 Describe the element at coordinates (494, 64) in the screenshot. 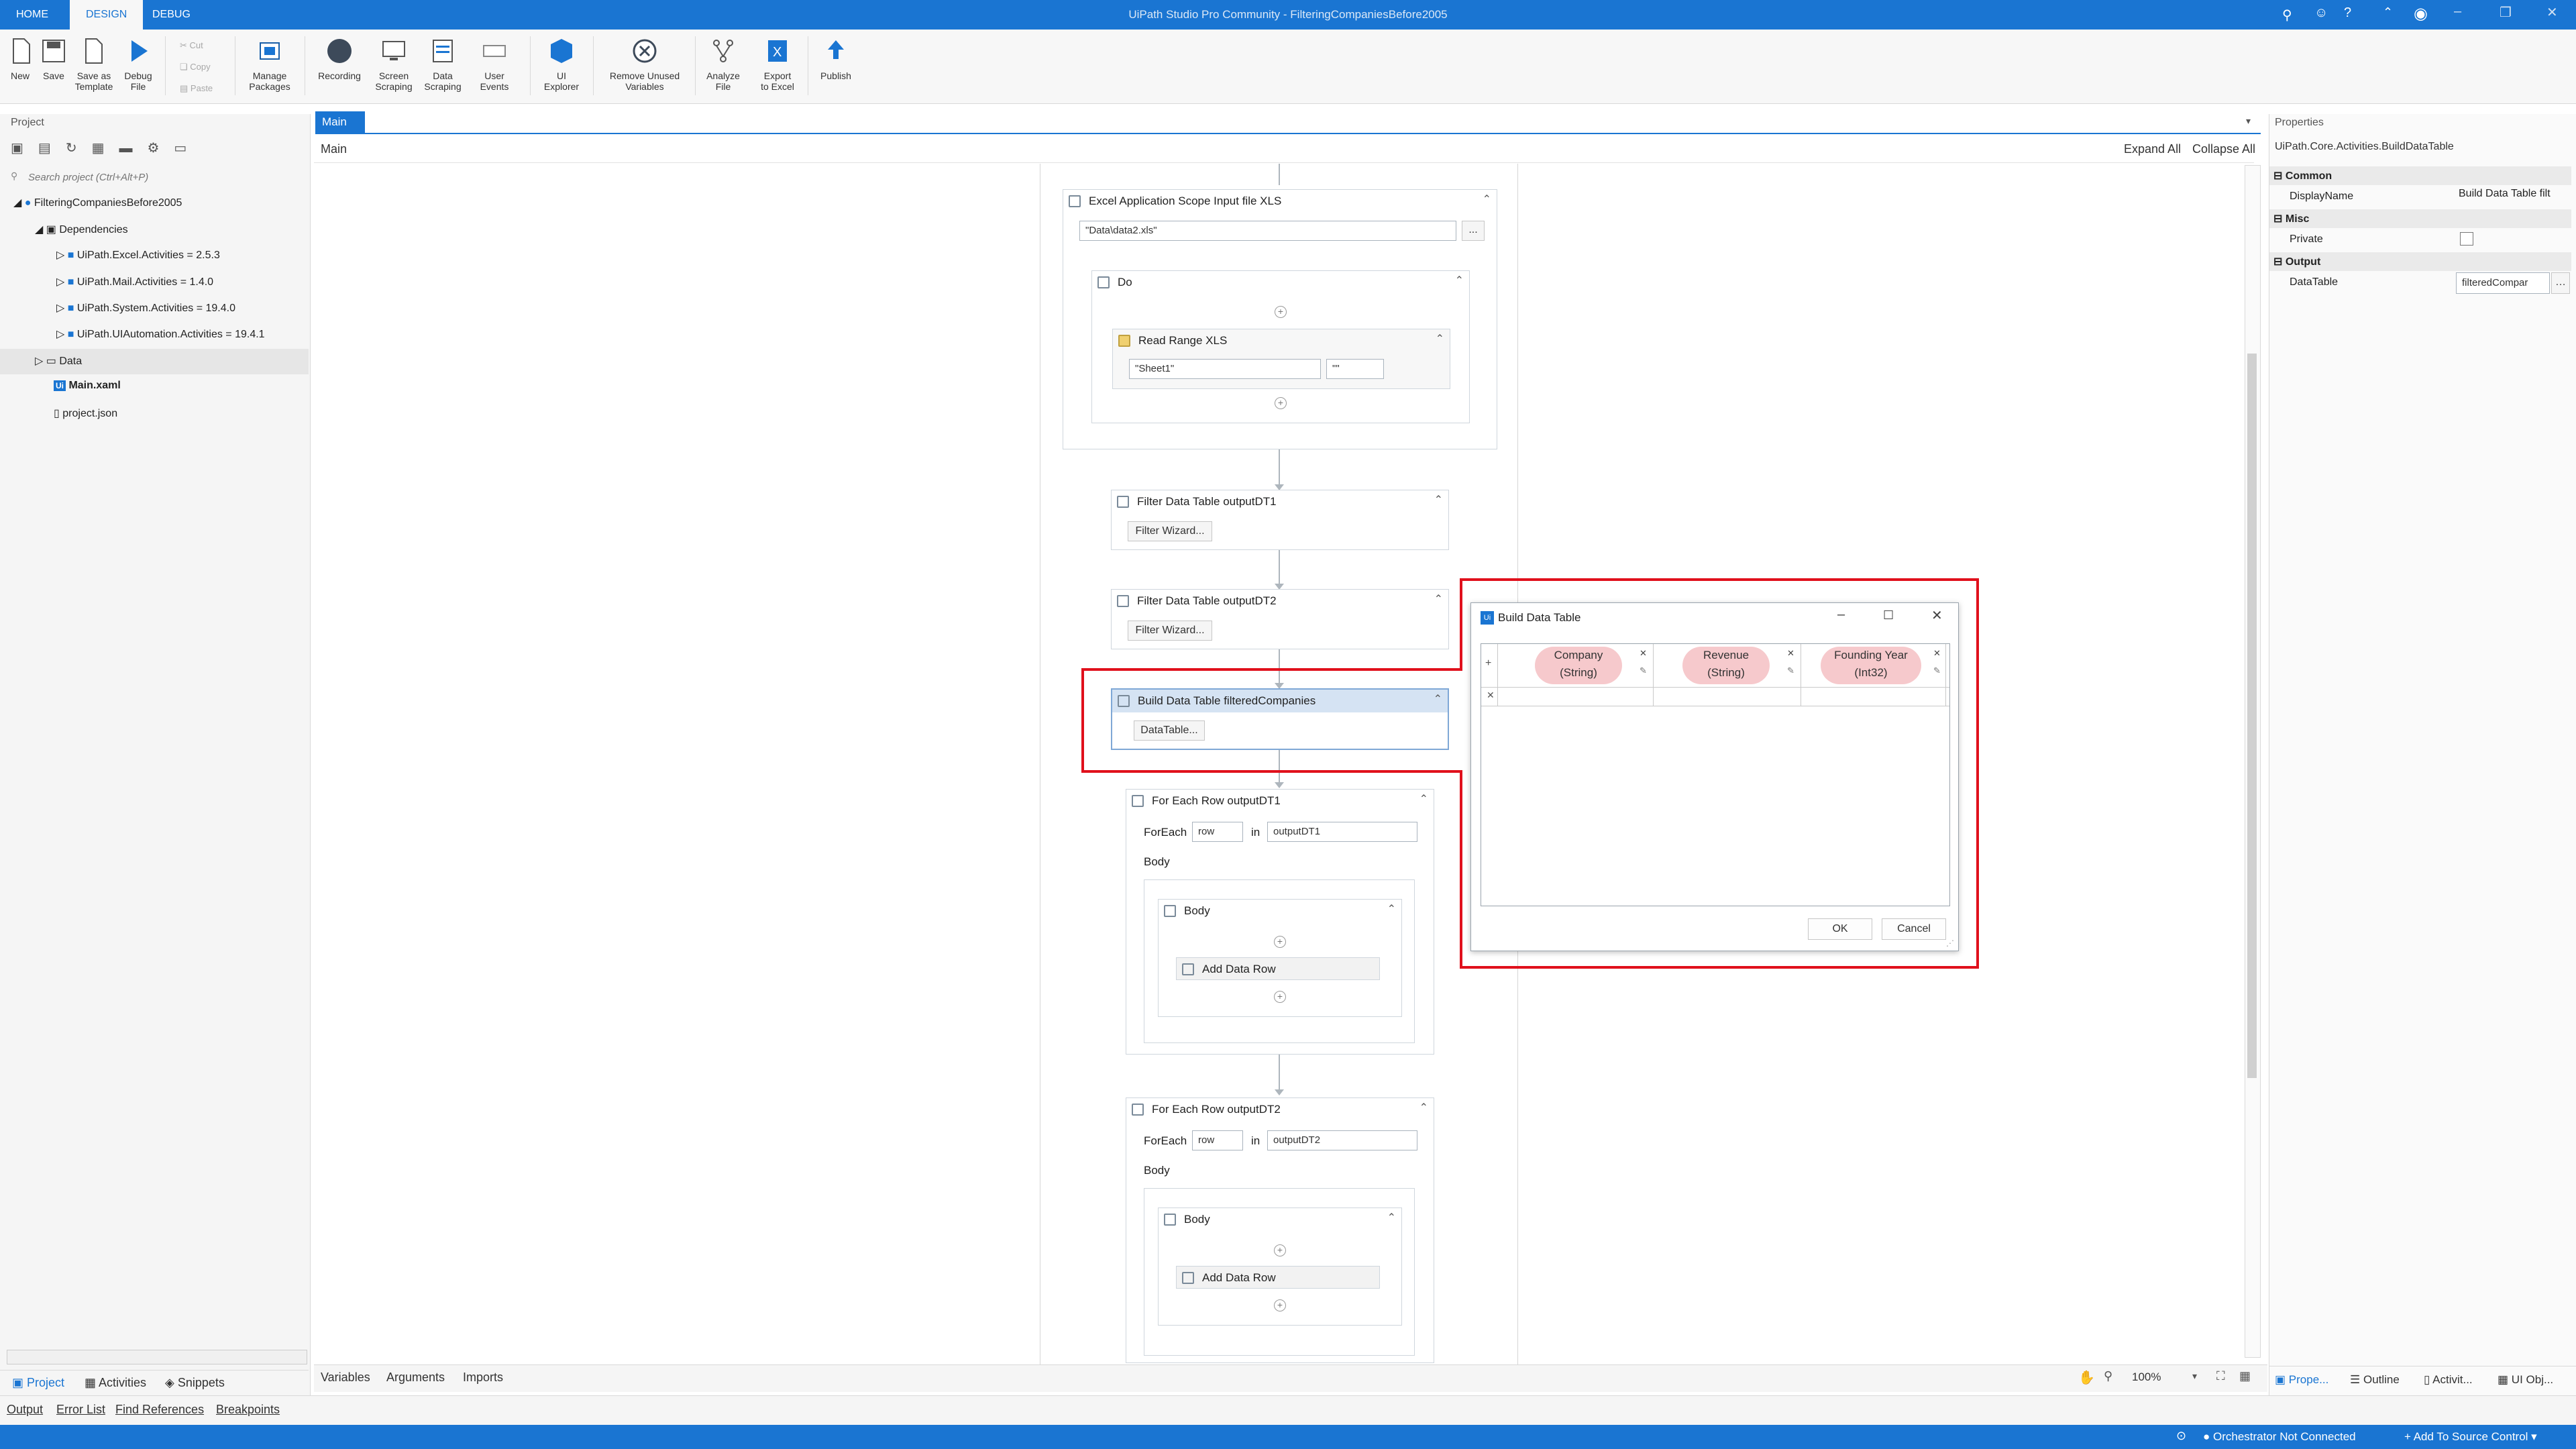

I see `user-events-button: User Events` at that location.